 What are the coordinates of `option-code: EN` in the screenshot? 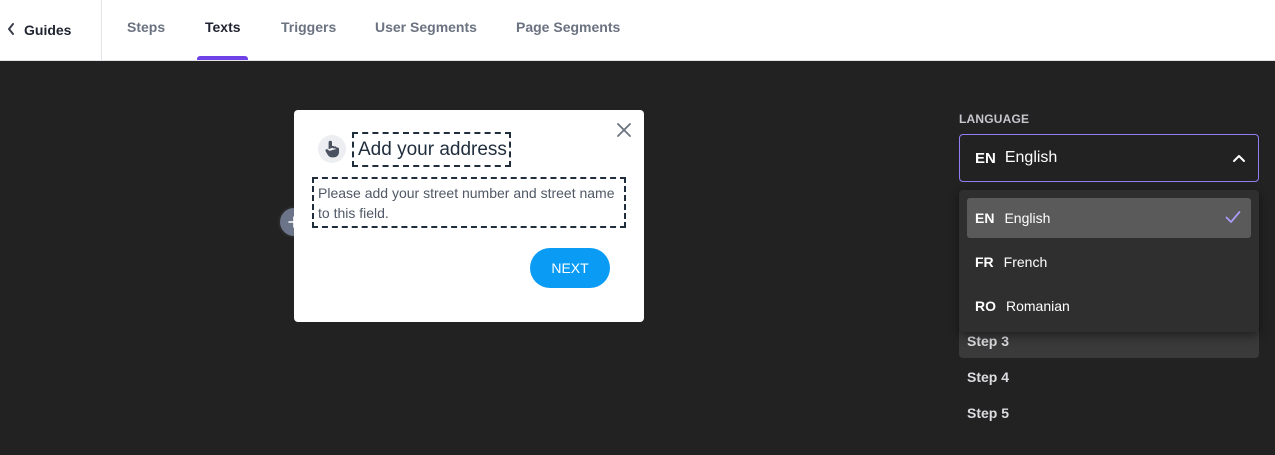 It's located at (985, 218).